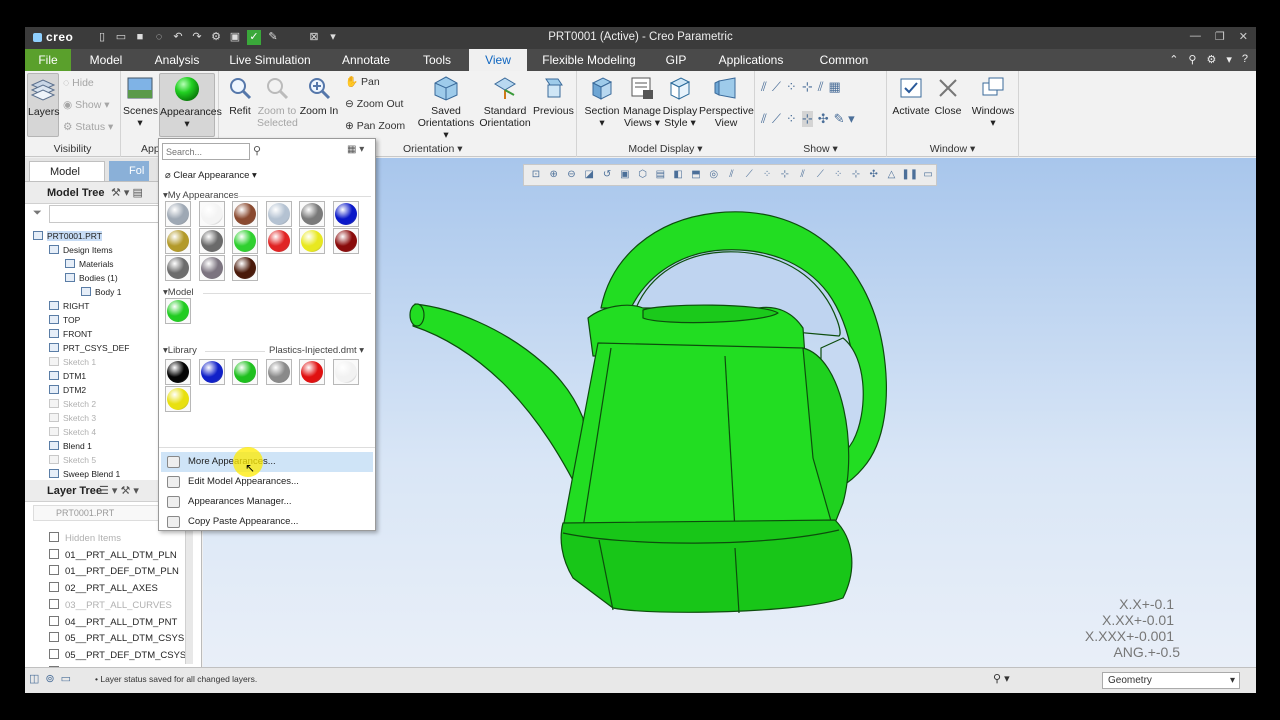  I want to click on library-section: ▾Library, so click(180, 351).